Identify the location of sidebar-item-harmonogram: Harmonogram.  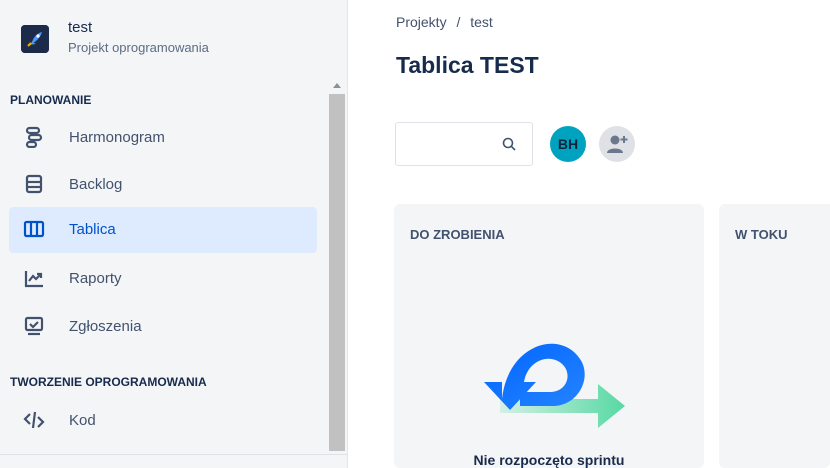
(163, 138).